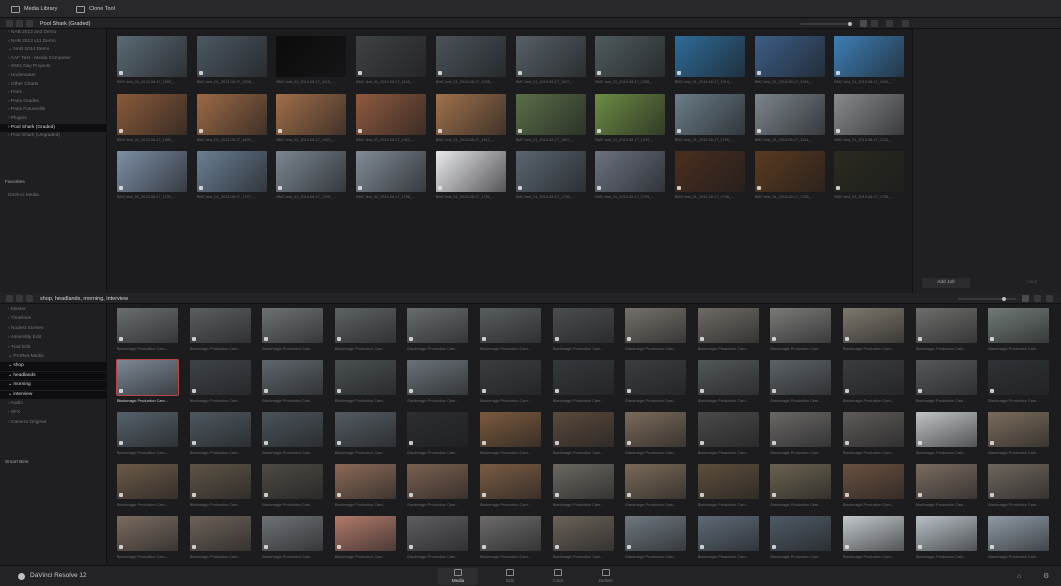 The width and height of the screenshot is (1061, 586). What do you see at coordinates (34, 9) in the screenshot?
I see `media-library-button: Media Library` at bounding box center [34, 9].